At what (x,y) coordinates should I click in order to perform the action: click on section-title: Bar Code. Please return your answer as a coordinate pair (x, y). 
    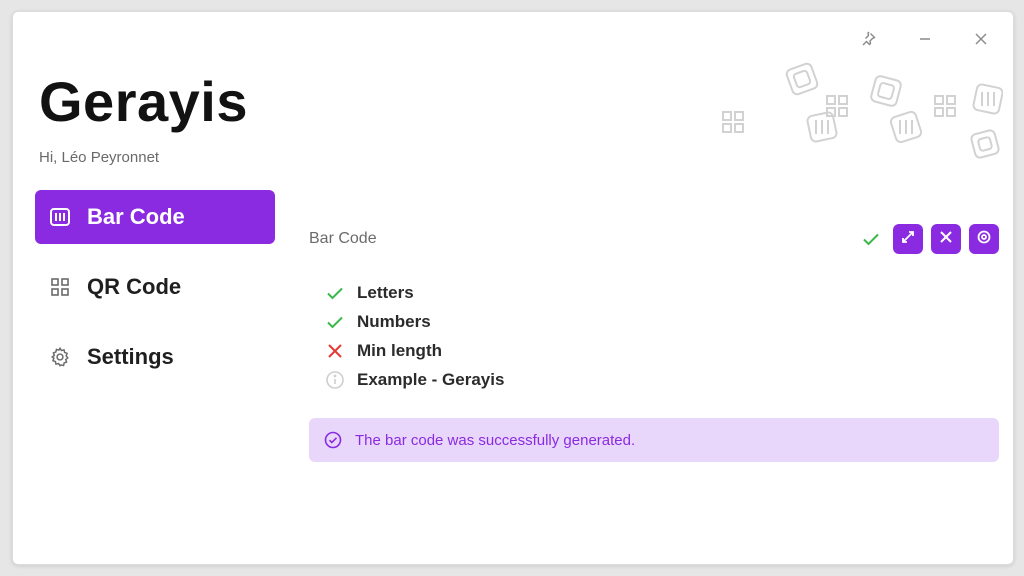
    Looking at the image, I should click on (343, 238).